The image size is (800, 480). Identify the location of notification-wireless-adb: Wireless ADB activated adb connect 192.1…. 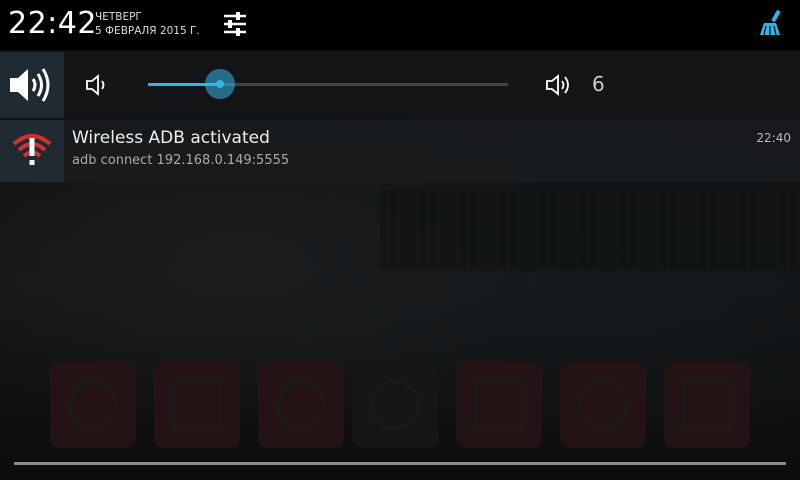
(400, 151).